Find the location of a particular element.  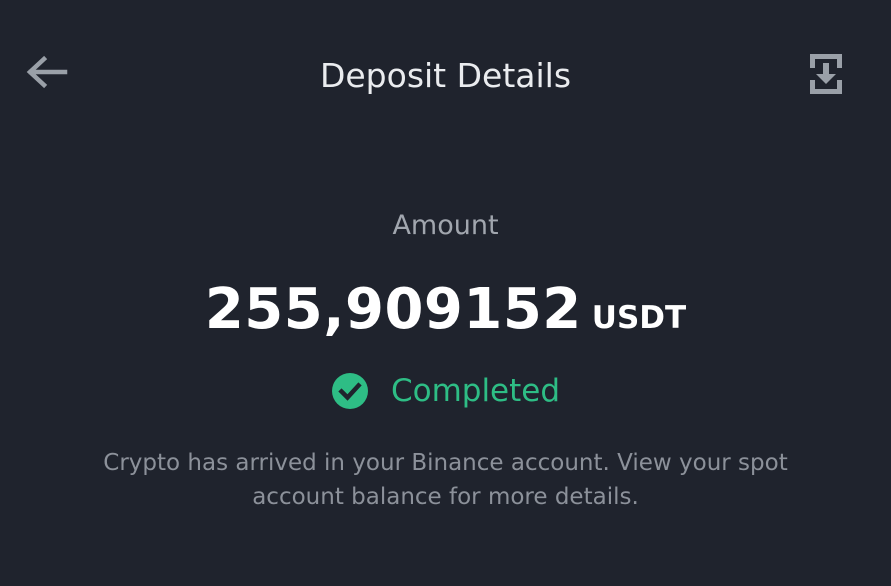

amount-unit: USDT is located at coordinates (639, 318).